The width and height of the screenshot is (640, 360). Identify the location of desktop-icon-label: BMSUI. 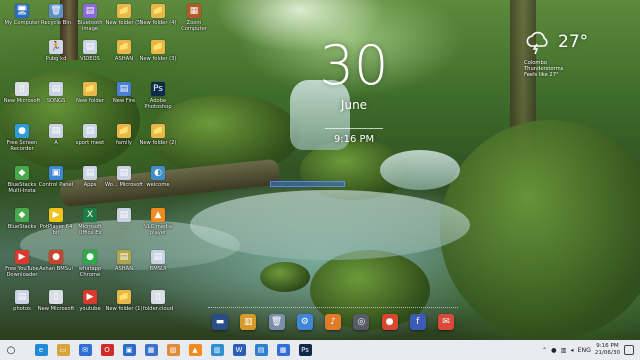
(158, 269).